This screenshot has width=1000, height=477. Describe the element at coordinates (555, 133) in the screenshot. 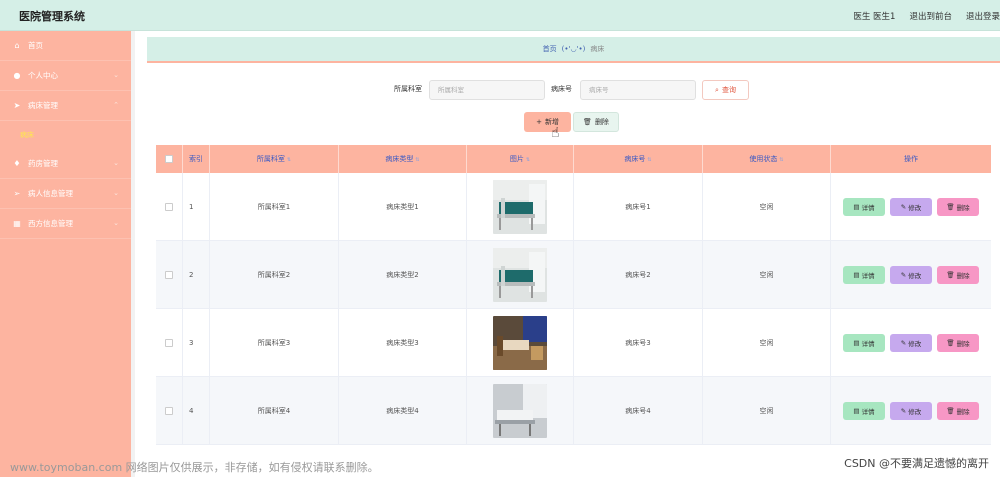

I see `hand-cursor-icon: ☝` at that location.